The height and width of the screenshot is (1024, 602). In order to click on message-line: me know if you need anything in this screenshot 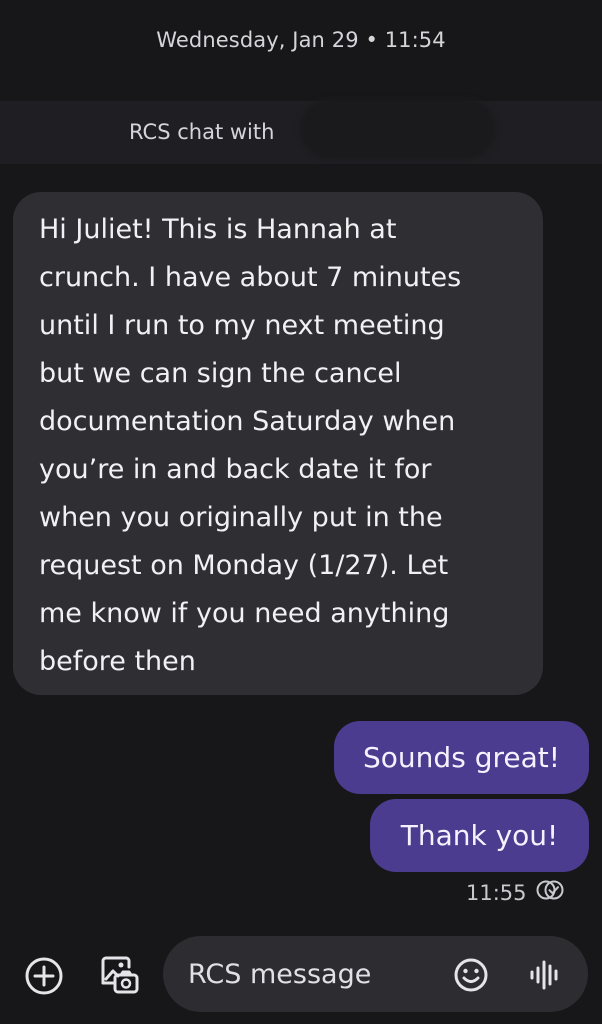, I will do `click(244, 613)`.